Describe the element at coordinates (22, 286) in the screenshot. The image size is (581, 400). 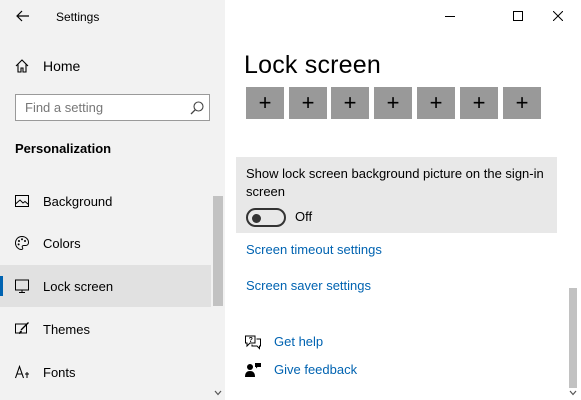
I see `lock-screen-icon` at that location.